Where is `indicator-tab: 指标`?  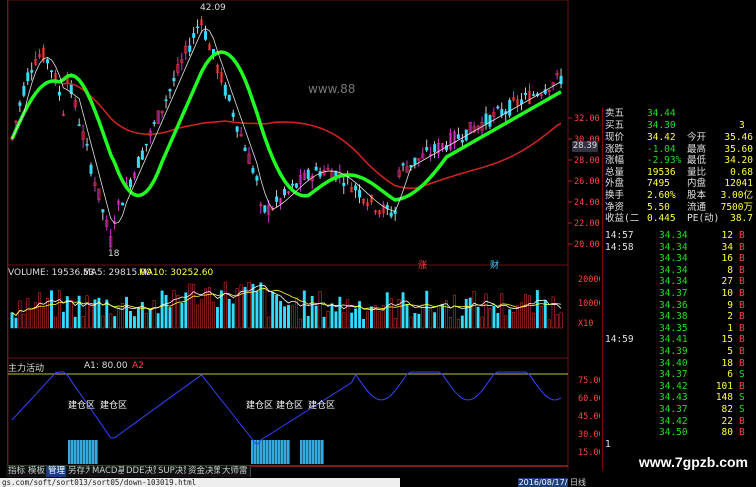 indicator-tab: 指标 is located at coordinates (17, 471).